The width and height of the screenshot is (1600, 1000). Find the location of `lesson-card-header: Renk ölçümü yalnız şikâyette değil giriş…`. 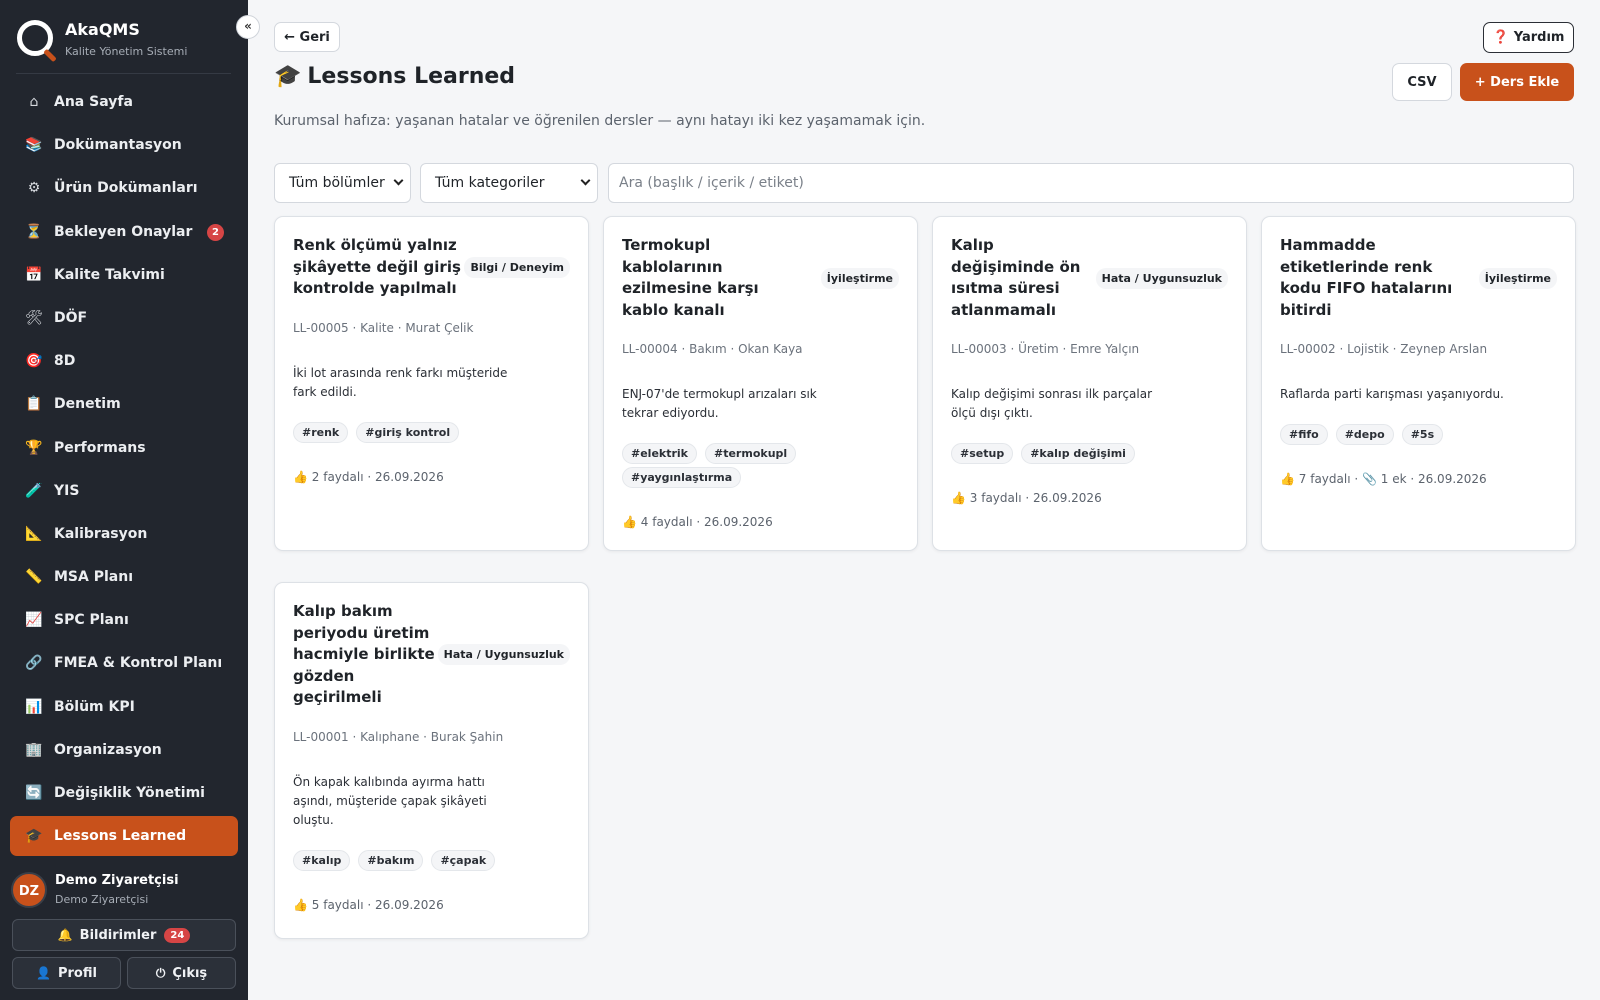

lesson-card-header: Renk ölçümü yalnız şikâyette değil giriş… is located at coordinates (431, 258).